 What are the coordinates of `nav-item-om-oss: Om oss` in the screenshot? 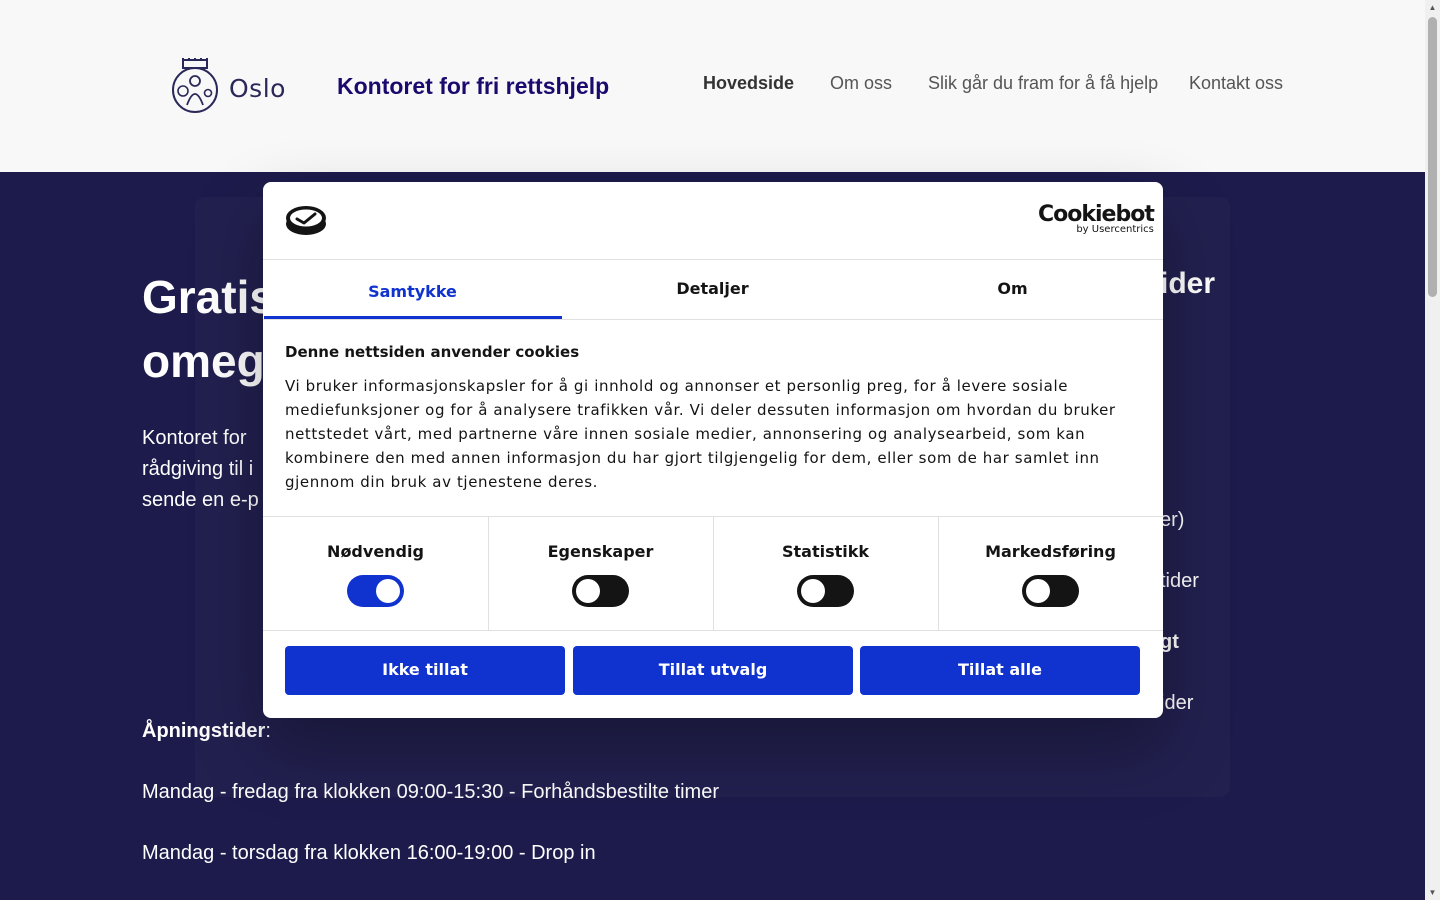 It's located at (861, 83).